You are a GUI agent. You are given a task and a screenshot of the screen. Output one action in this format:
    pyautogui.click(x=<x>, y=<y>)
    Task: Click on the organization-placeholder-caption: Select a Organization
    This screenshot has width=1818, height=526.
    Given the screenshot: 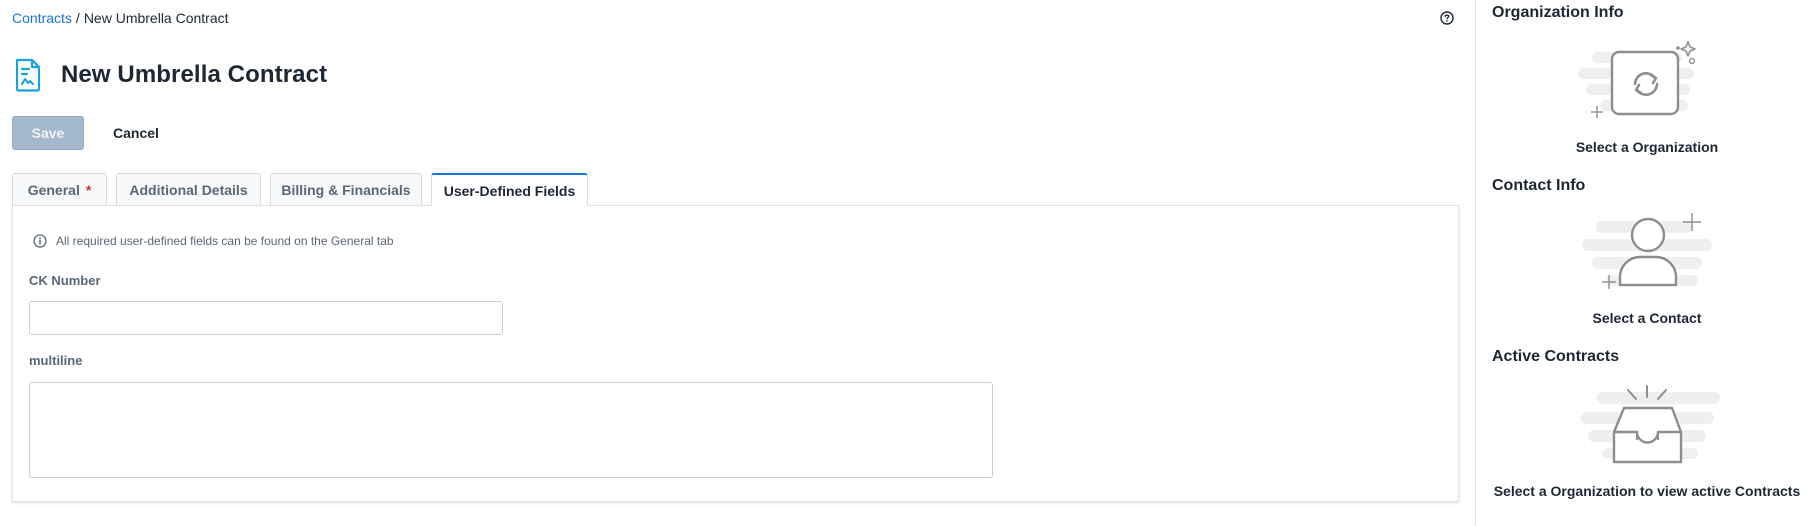 What is the action you would take?
    pyautogui.click(x=1647, y=147)
    